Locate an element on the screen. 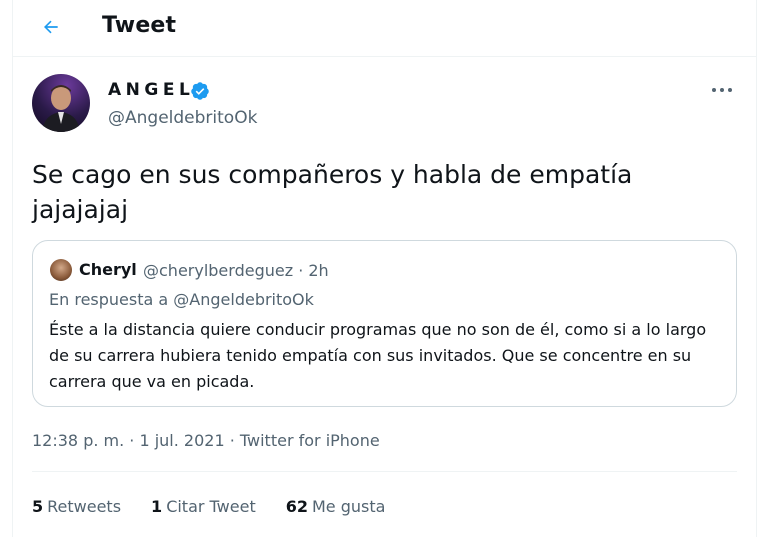 The width and height of the screenshot is (767, 537). retweets-stat: 5 Retweets is located at coordinates (76, 506).